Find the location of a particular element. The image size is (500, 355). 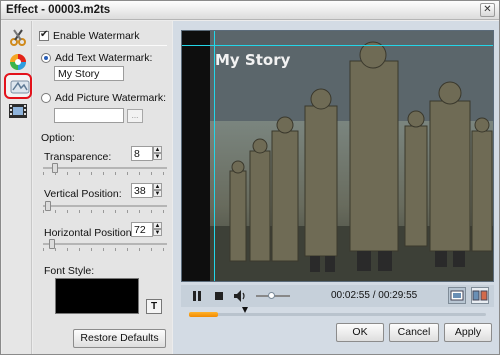

vertical-position-slider is located at coordinates (105, 207).